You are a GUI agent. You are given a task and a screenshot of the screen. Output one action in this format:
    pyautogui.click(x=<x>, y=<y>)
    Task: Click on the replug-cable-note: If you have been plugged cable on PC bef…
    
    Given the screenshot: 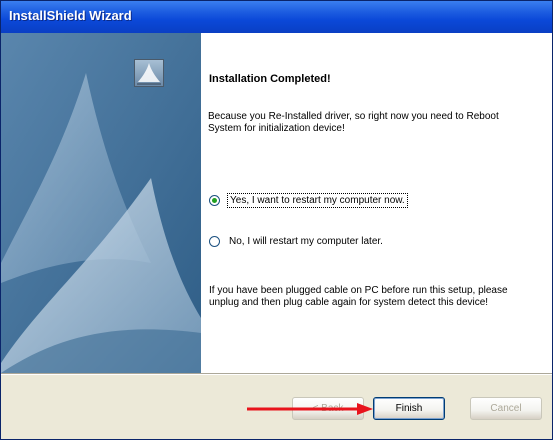 What is the action you would take?
    pyautogui.click(x=358, y=296)
    